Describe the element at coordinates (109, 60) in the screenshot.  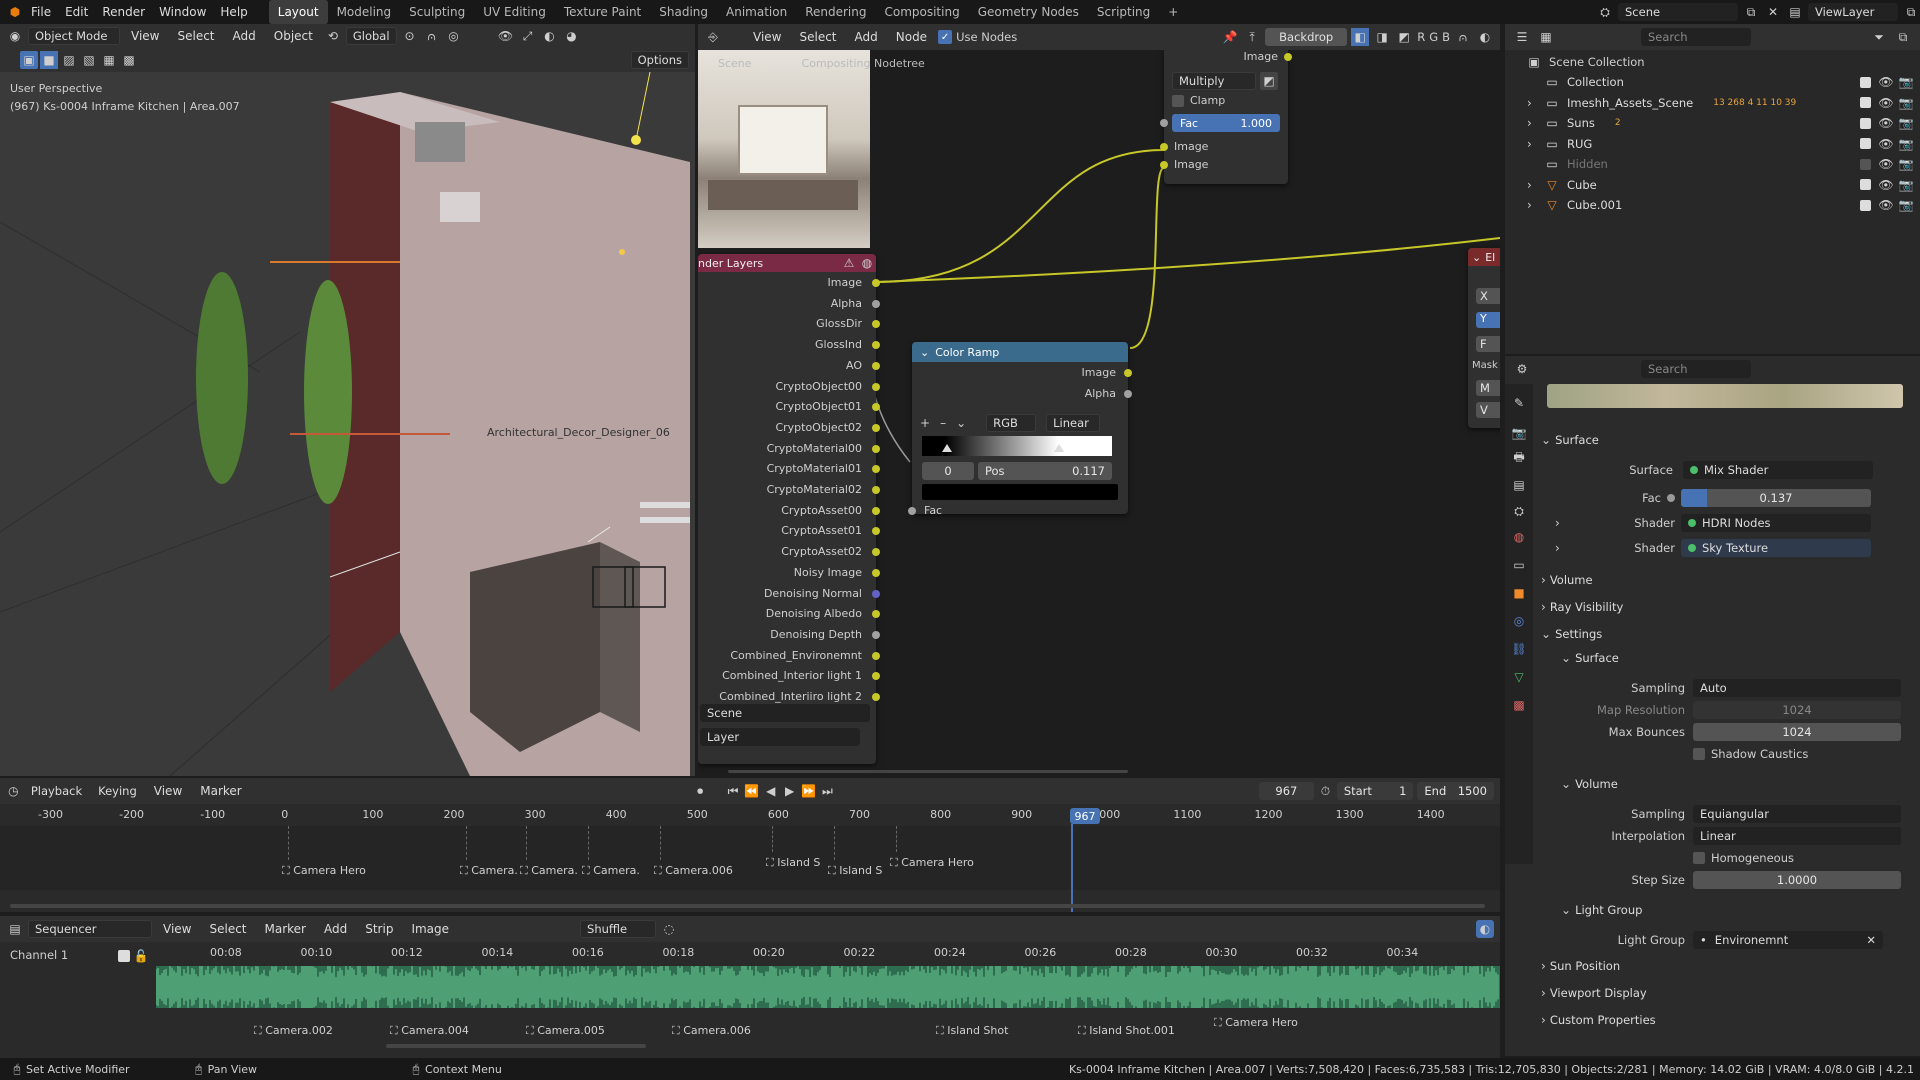
I see `select-mode-invert-icon: ▦` at that location.